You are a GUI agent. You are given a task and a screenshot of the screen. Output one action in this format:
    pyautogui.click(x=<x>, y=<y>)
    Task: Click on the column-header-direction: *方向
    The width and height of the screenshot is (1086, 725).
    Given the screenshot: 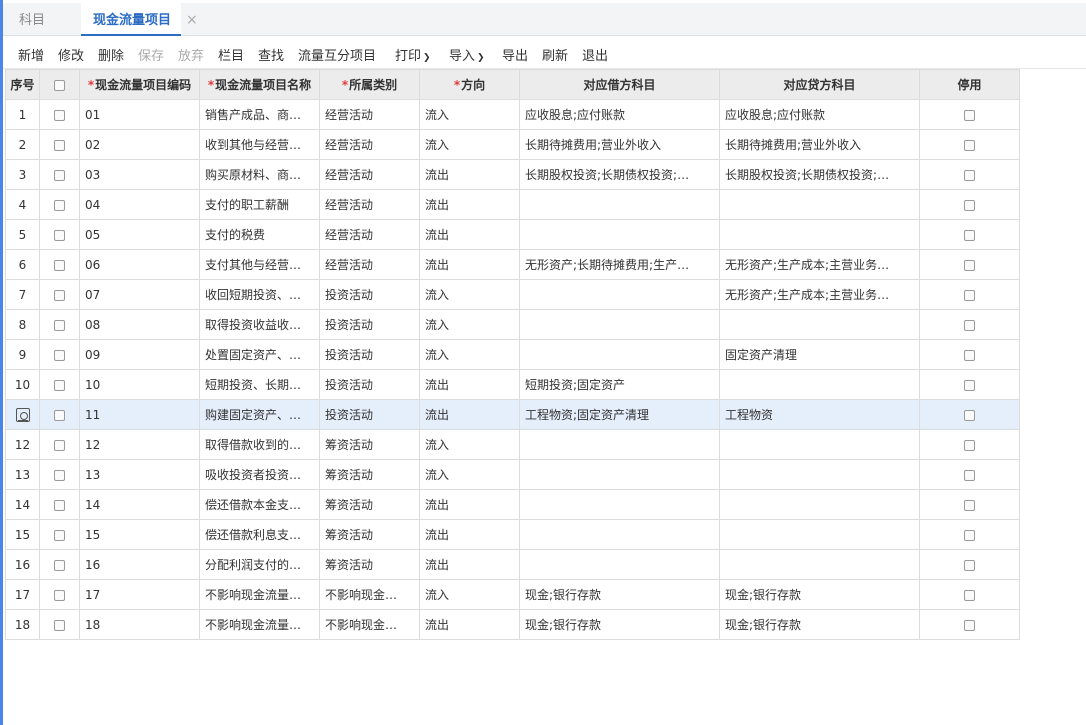 What is the action you would take?
    pyautogui.click(x=469, y=84)
    